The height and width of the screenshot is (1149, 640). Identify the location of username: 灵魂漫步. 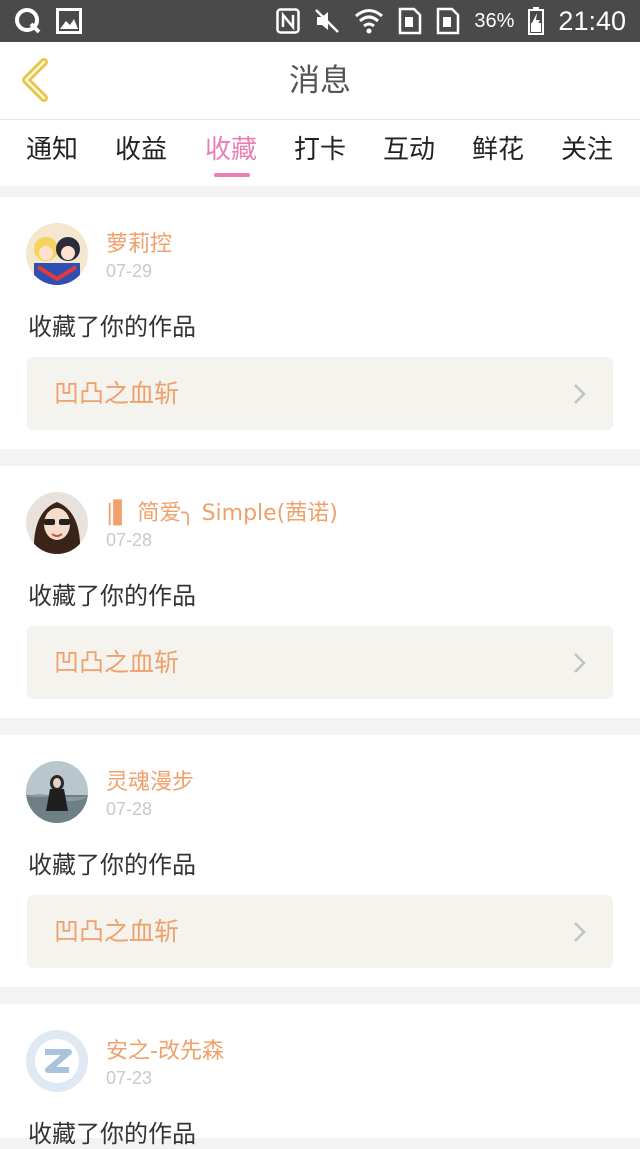
(150, 780).